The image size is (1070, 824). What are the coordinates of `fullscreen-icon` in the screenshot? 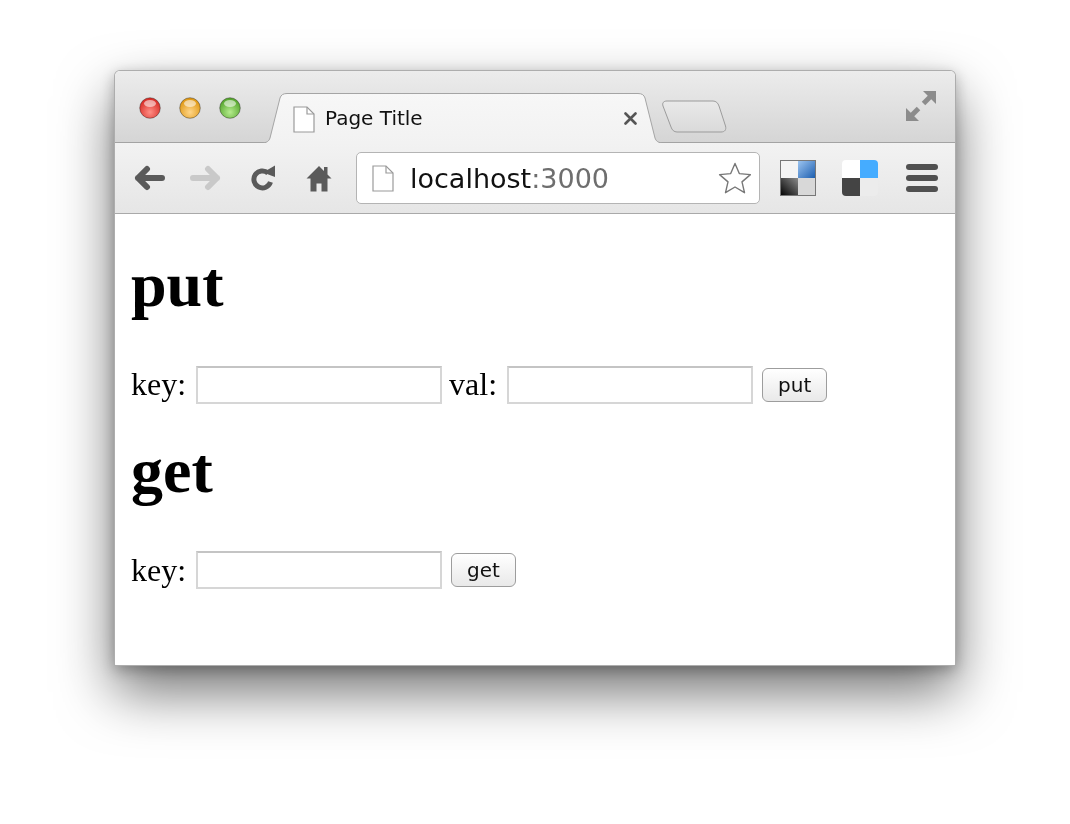 It's located at (921, 106).